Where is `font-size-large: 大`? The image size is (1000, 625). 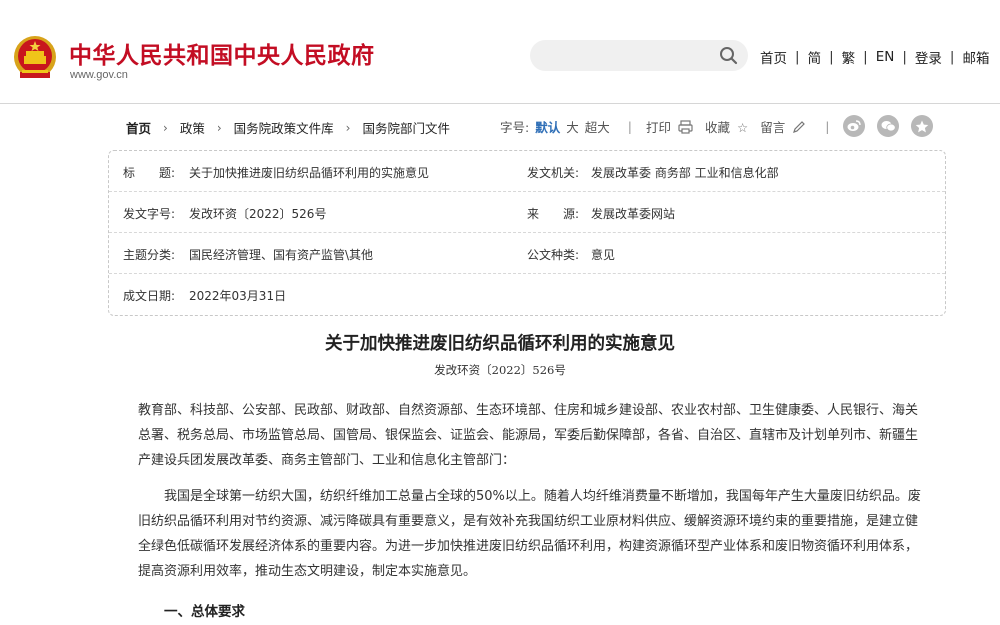 font-size-large: 大 is located at coordinates (572, 126).